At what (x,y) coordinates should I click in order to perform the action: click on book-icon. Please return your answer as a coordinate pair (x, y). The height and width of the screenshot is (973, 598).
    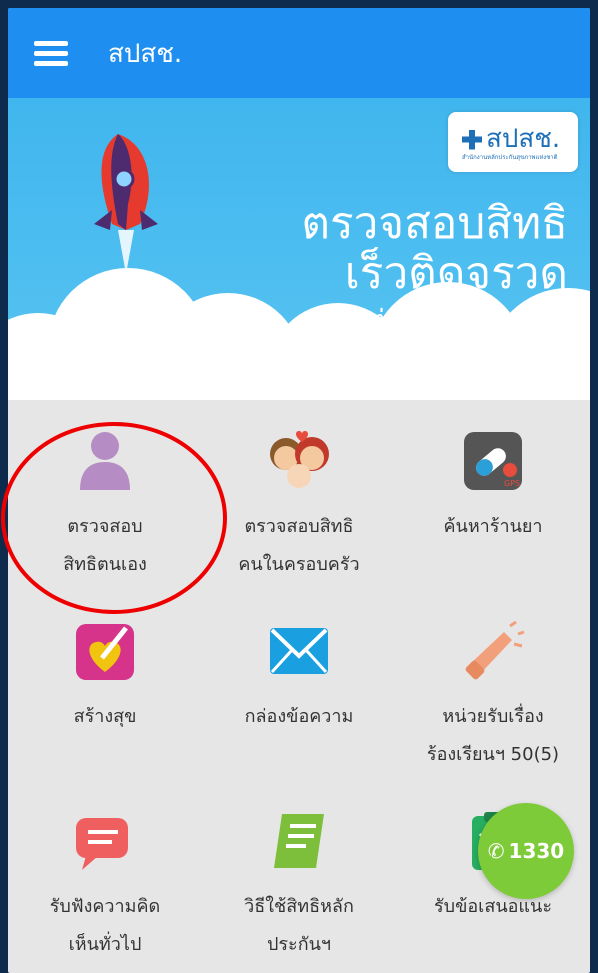
    Looking at the image, I should click on (299, 841).